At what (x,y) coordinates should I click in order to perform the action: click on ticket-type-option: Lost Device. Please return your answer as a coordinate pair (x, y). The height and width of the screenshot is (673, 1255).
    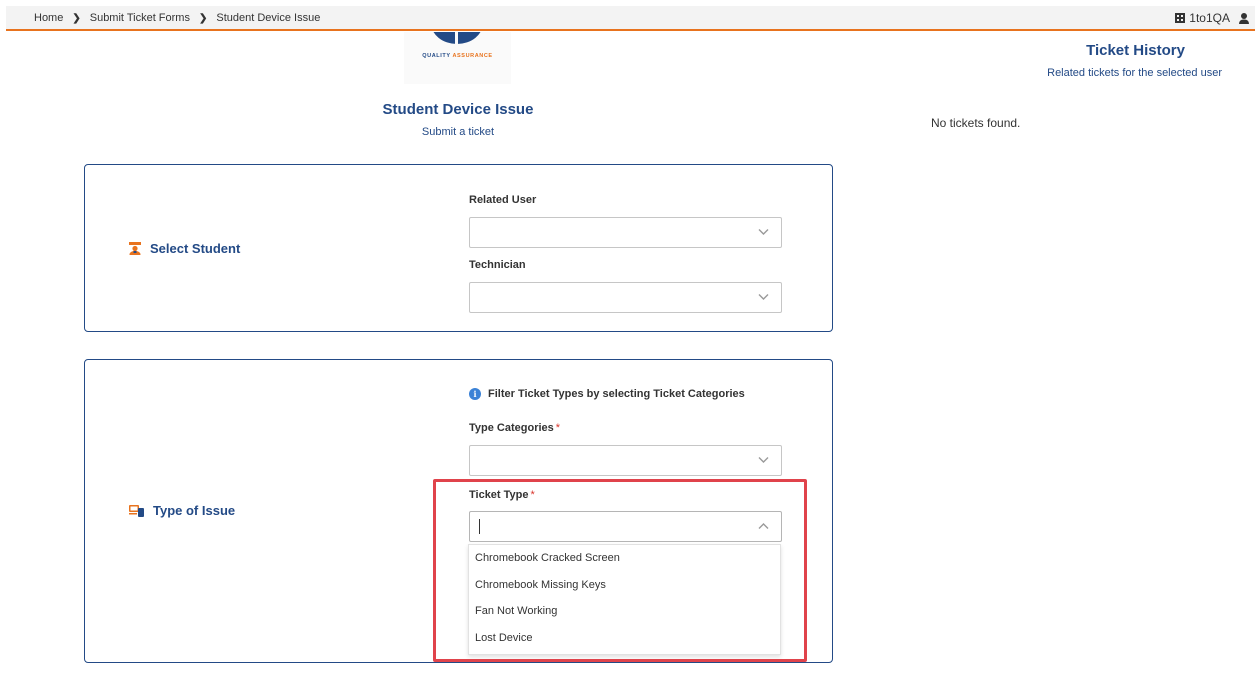
    Looking at the image, I should click on (624, 638).